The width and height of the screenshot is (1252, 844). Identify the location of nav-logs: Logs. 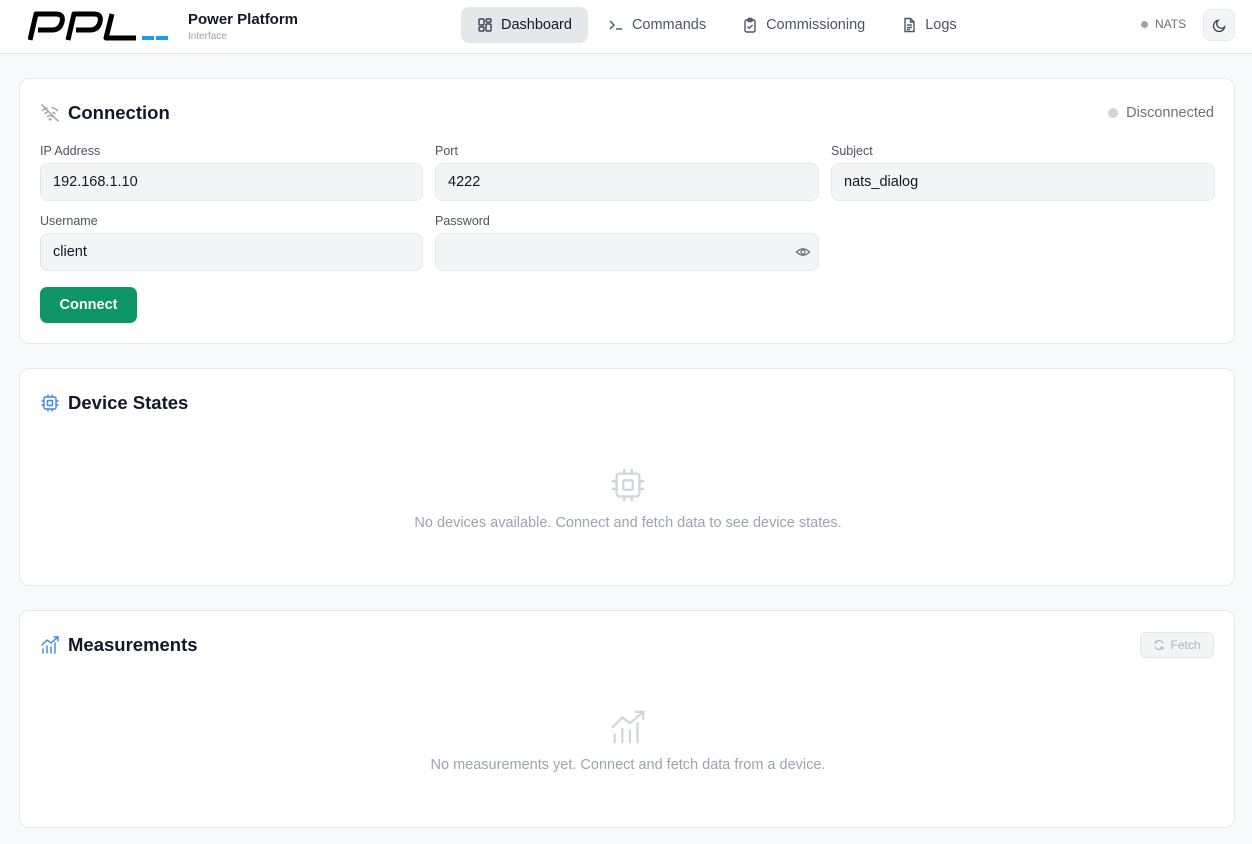
(928, 25).